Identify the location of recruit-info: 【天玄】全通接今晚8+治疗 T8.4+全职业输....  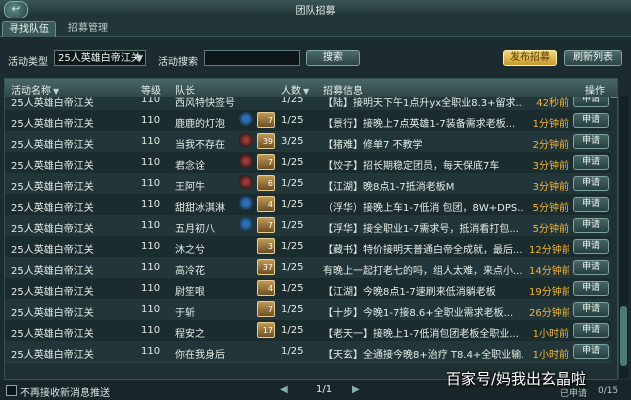
(423, 355).